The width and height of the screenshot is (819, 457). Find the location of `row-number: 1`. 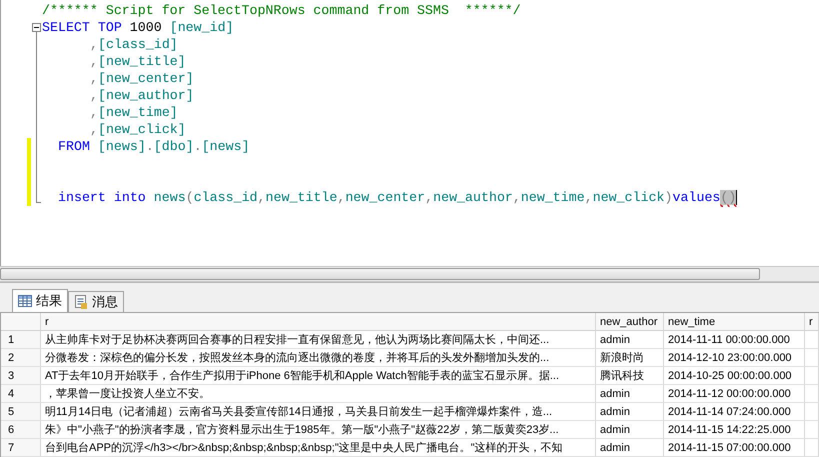

row-number: 1 is located at coordinates (21, 340).